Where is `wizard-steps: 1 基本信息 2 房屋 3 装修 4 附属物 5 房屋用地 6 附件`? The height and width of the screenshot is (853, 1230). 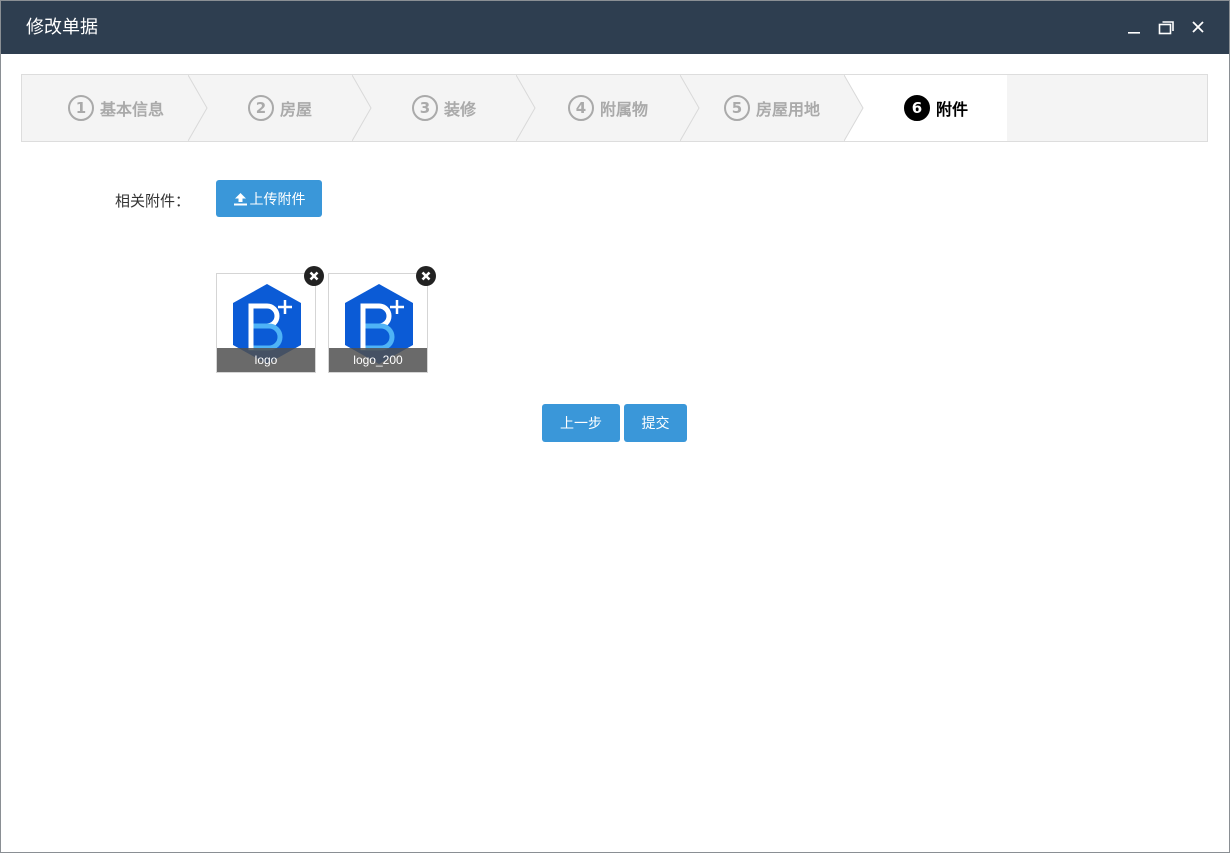 wizard-steps: 1 基本信息 2 房屋 3 装修 4 附属物 5 房屋用地 6 附件 is located at coordinates (614, 108).